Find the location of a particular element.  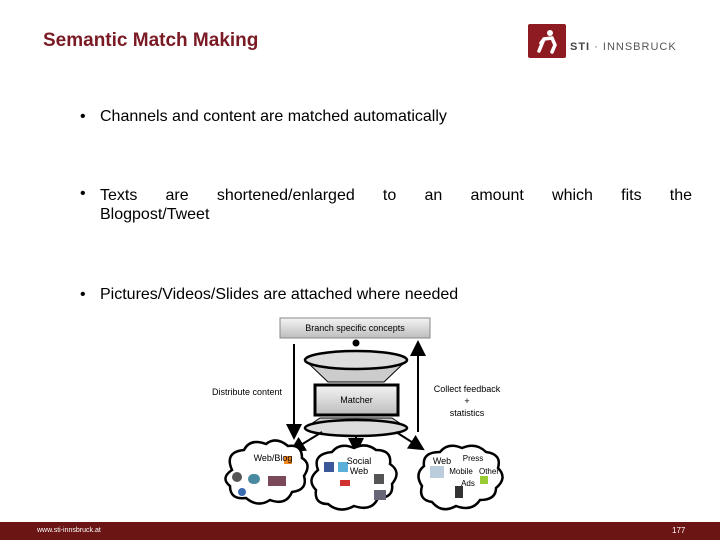

connector-dot is located at coordinates (356, 343).